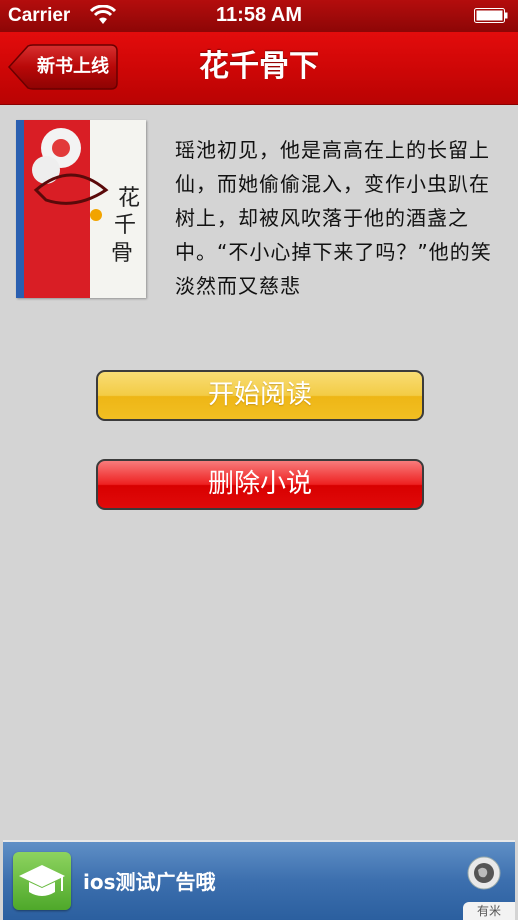 Image resolution: width=518 pixels, height=920 pixels. What do you see at coordinates (484, 873) in the screenshot?
I see `globe-icon` at bounding box center [484, 873].